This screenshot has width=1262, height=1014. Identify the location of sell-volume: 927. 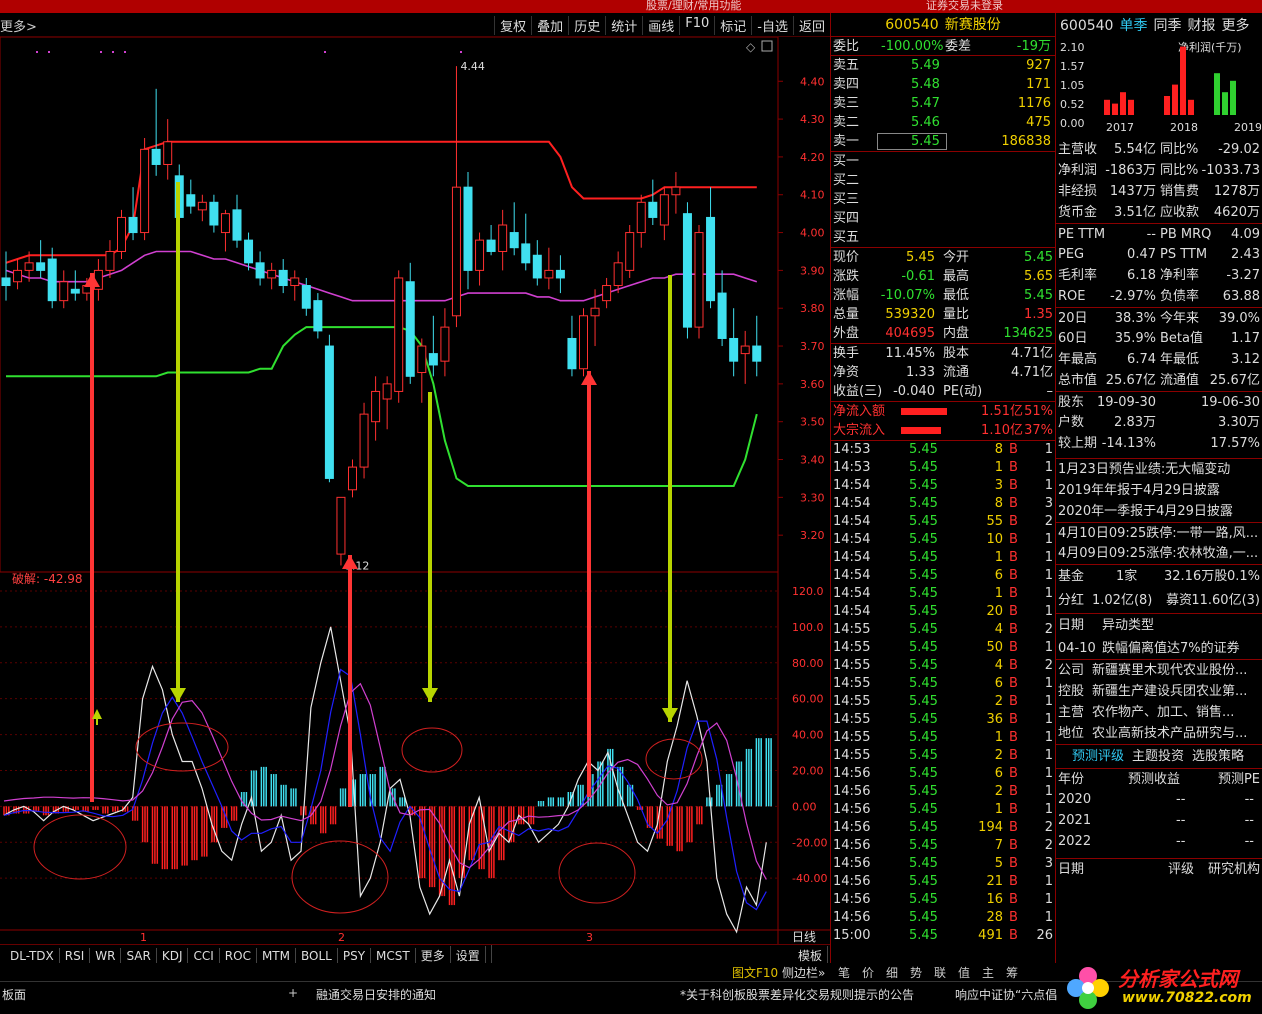
(1038, 65).